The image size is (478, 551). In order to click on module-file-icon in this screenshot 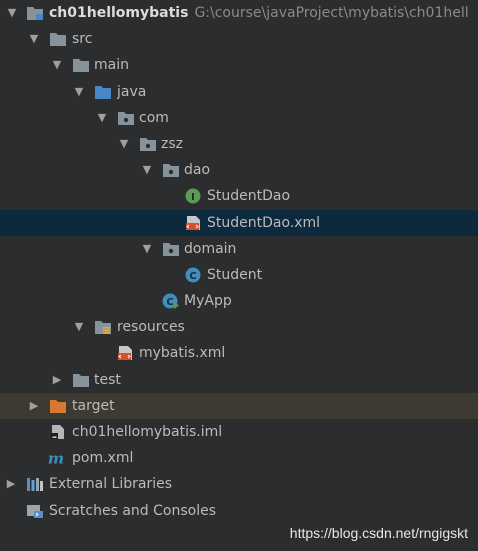, I will do `click(57, 432)`.